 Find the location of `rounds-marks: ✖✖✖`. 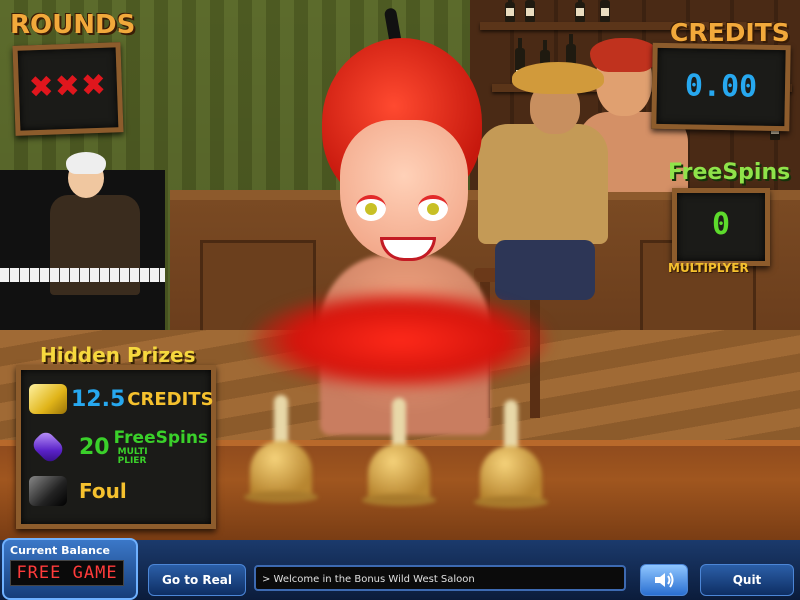

rounds-marks: ✖✖✖ is located at coordinates (68, 86).